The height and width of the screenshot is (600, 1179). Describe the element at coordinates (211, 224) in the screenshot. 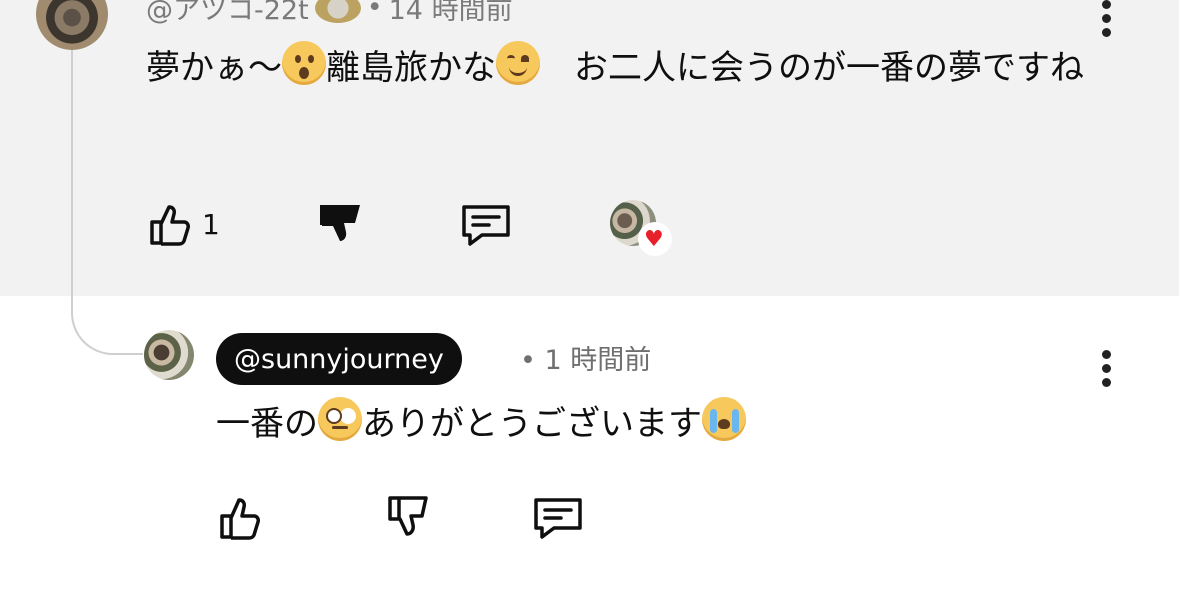

I see `like-count: 1` at that location.